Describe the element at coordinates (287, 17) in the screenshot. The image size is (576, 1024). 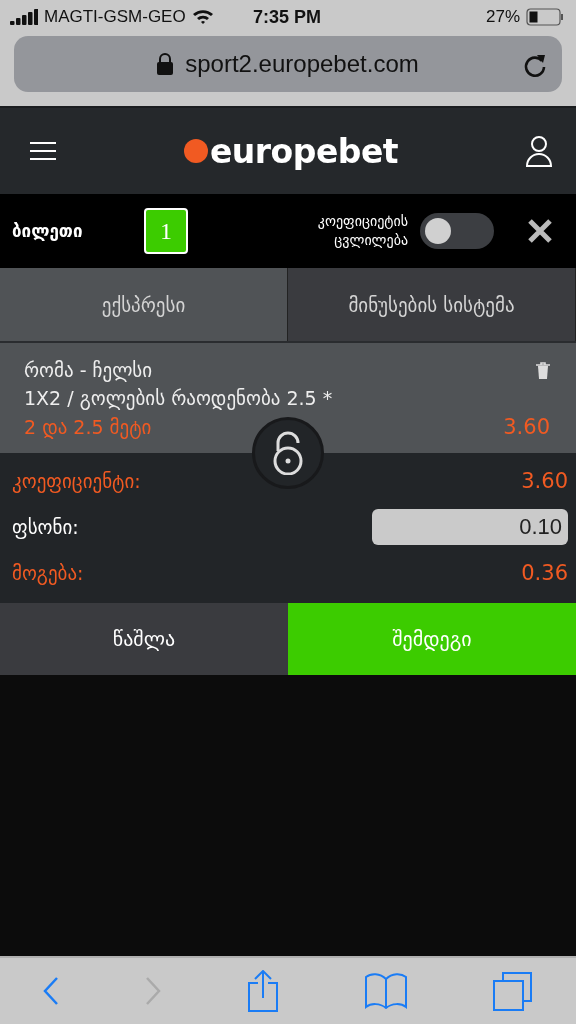
I see `status-time: 7:35 PM` at that location.